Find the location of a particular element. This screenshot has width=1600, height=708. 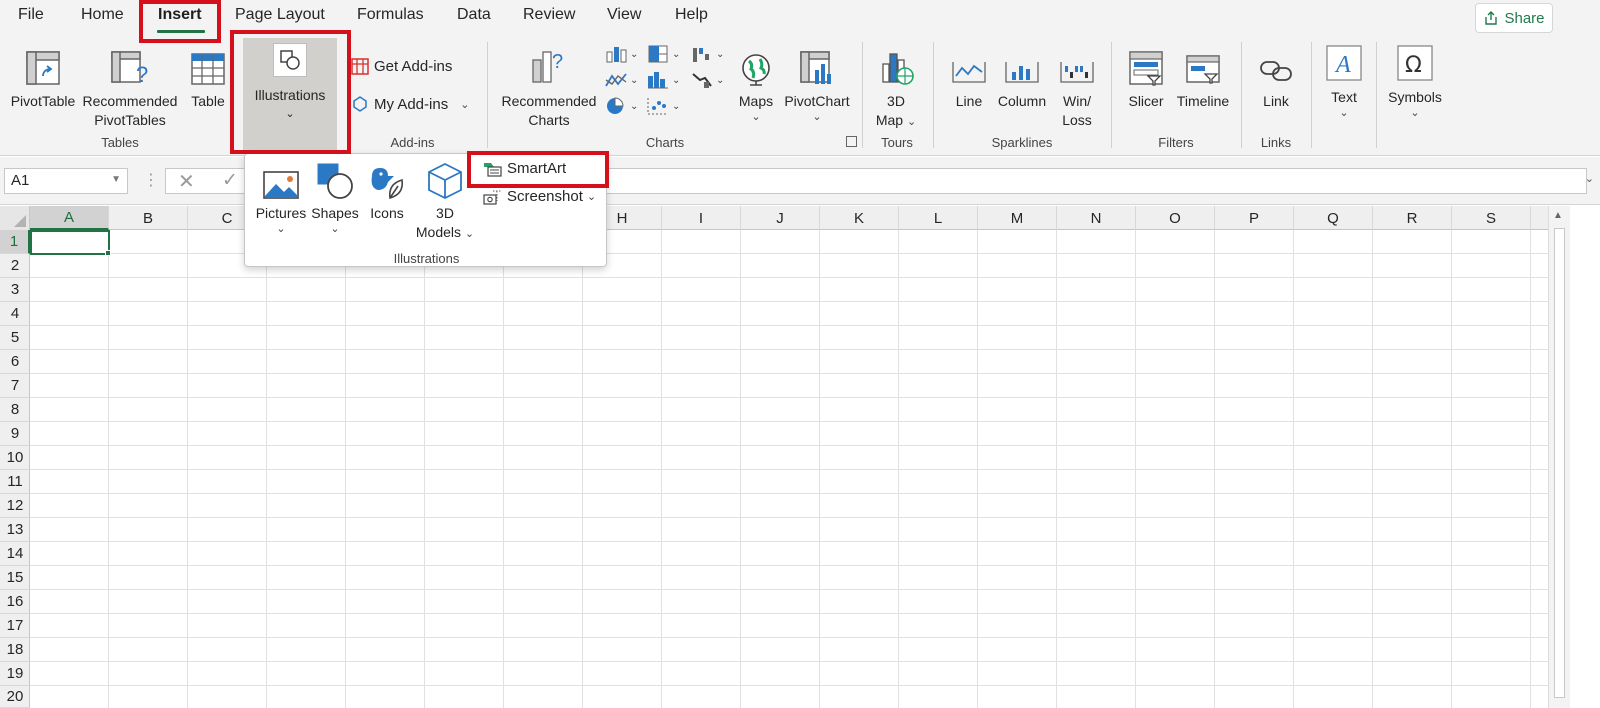

vertical-scrollbar: ▲ is located at coordinates (1559, 457).